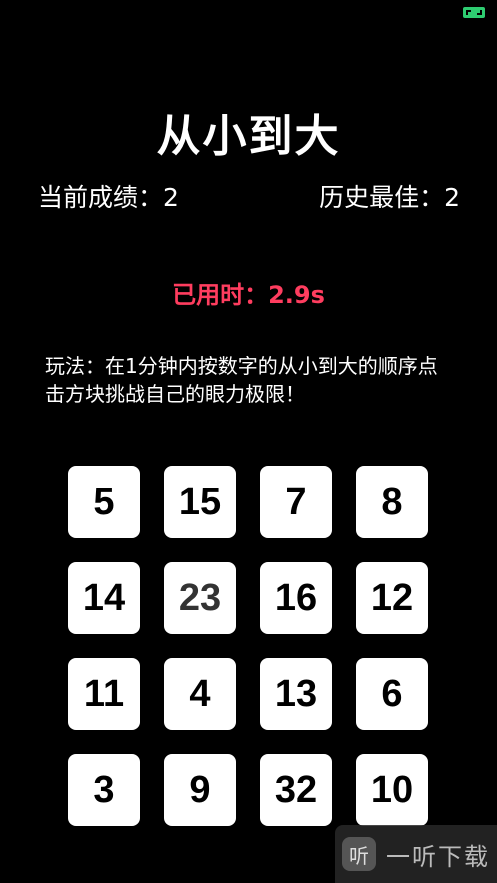  What do you see at coordinates (104, 790) in the screenshot?
I see `number-tile: 3` at bounding box center [104, 790].